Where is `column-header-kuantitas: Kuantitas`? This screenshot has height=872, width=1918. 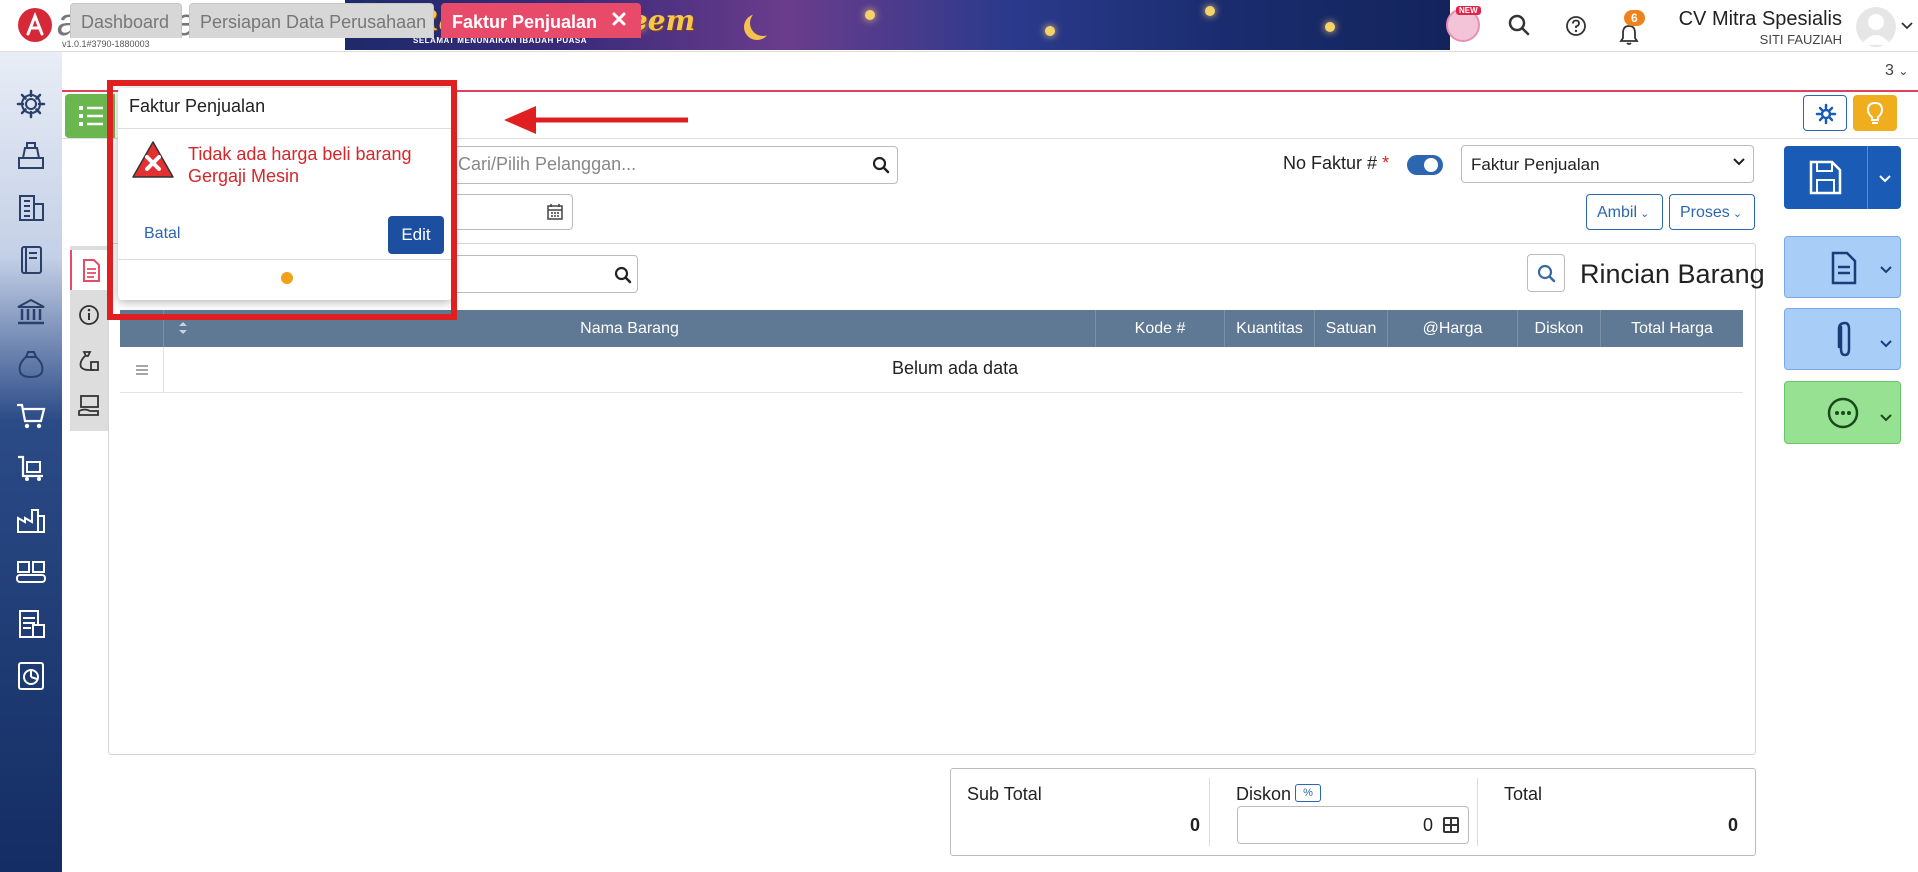 column-header-kuantitas: Kuantitas is located at coordinates (1270, 328).